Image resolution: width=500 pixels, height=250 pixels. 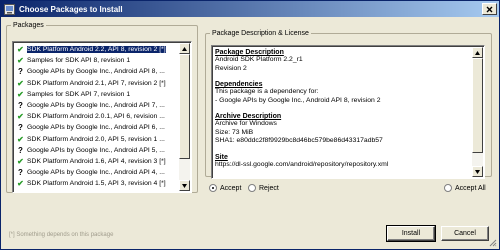 What do you see at coordinates (79, 61) in the screenshot?
I see `package-label: Samples for SDK API 8, revision 1` at bounding box center [79, 61].